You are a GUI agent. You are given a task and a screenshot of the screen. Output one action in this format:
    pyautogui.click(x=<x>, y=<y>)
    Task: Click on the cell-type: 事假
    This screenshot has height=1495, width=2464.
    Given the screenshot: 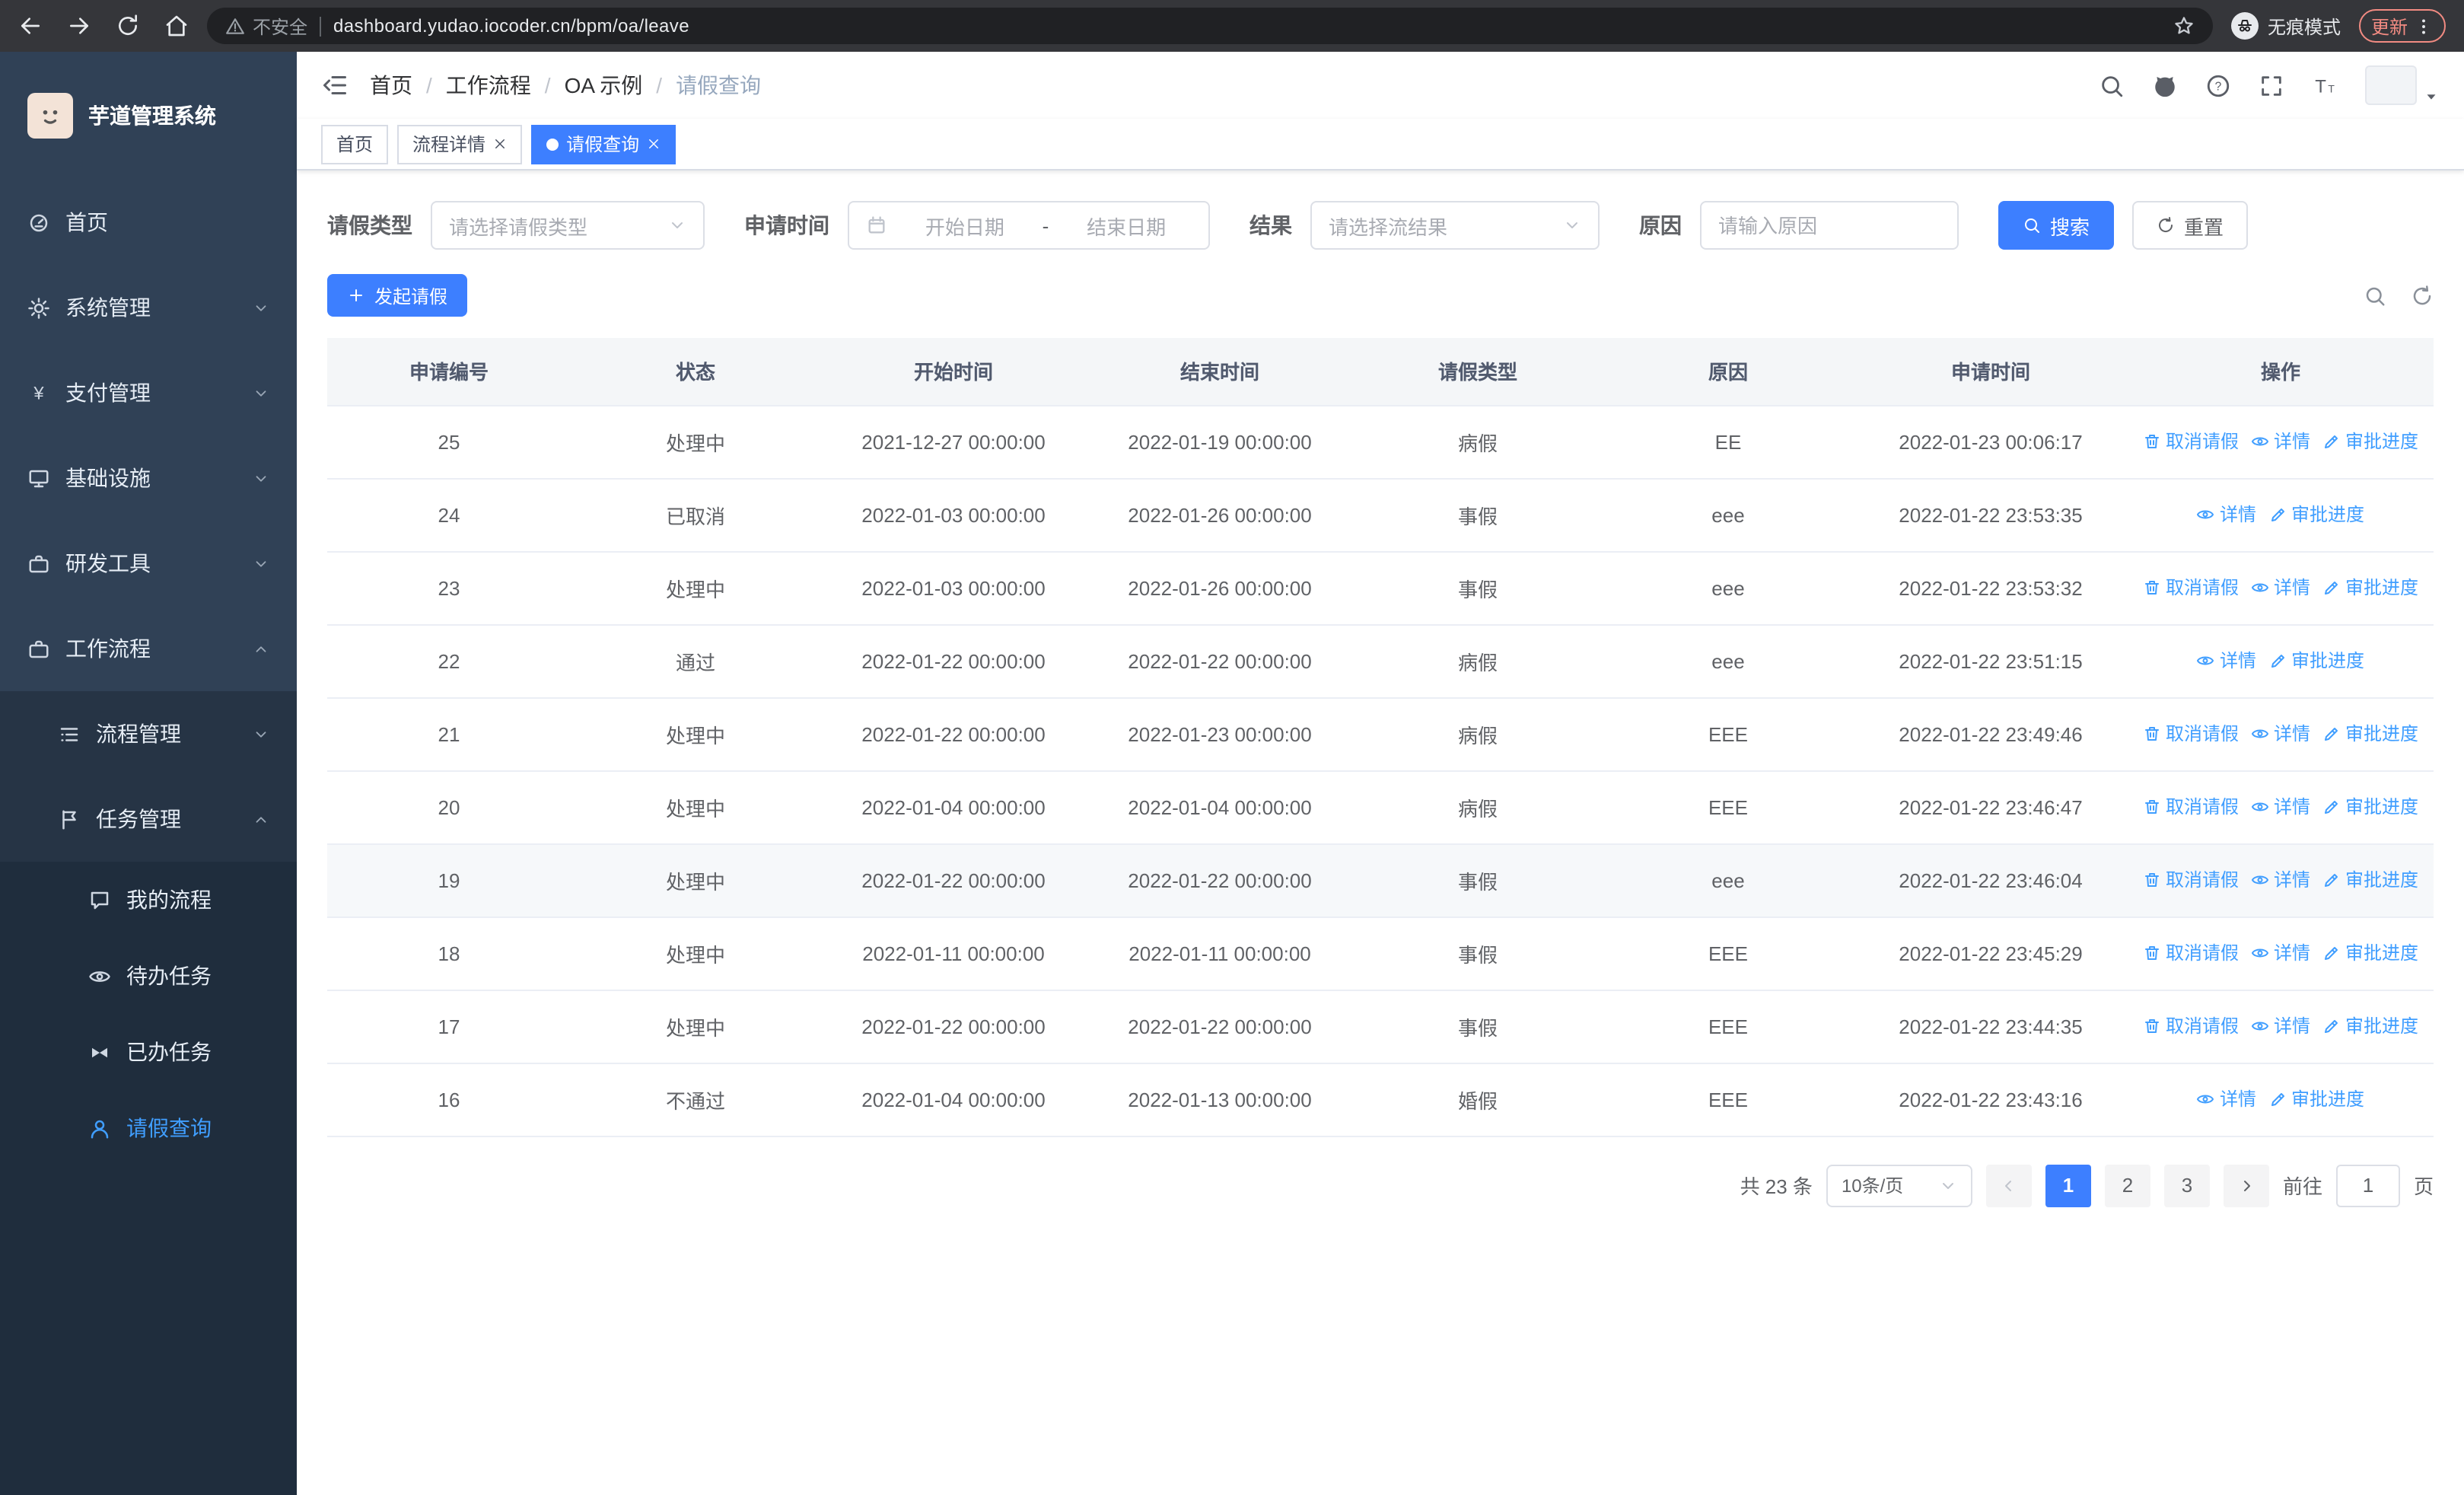 What is the action you would take?
    pyautogui.click(x=1477, y=882)
    